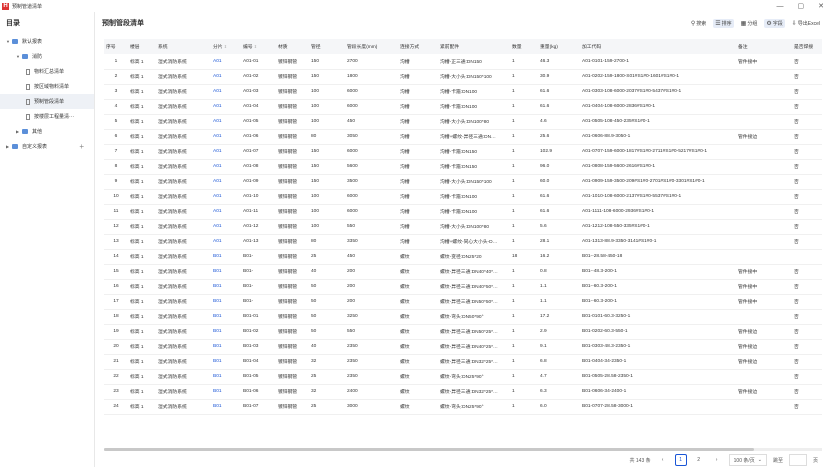 The height and width of the screenshot is (467, 830). I want to click on column-header: 备注, so click(764, 46).